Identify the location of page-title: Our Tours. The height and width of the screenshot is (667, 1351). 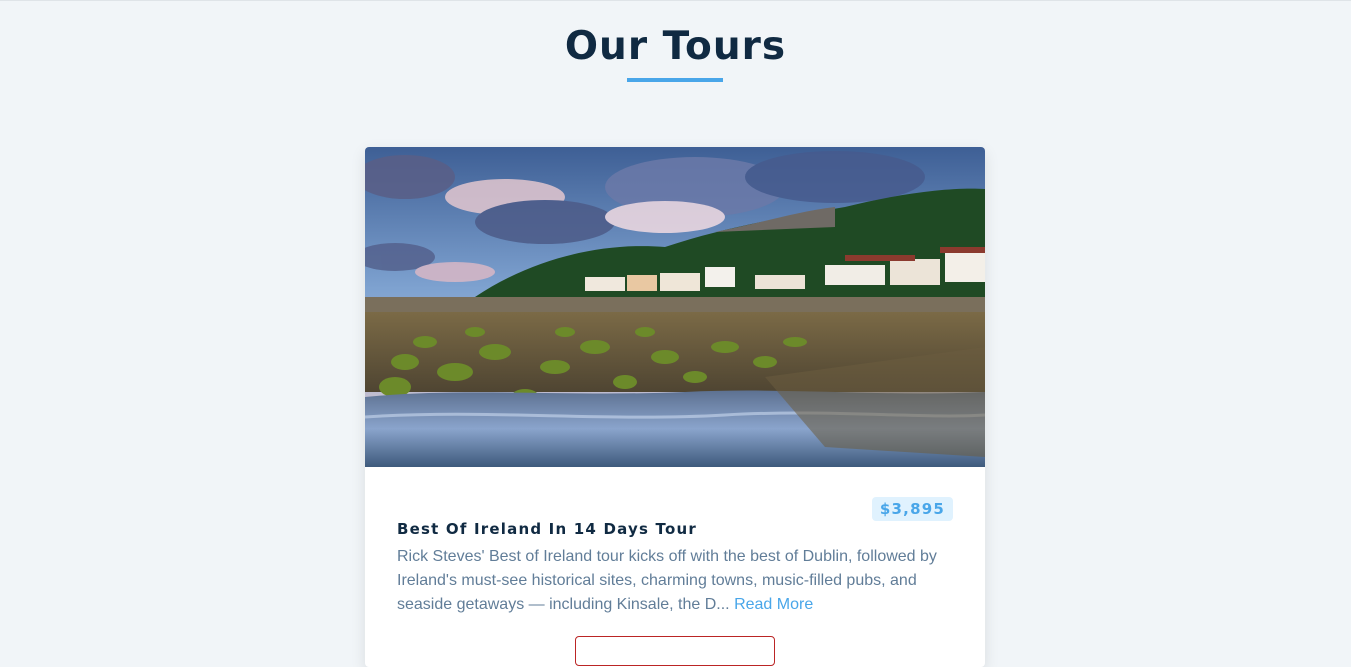
(675, 46).